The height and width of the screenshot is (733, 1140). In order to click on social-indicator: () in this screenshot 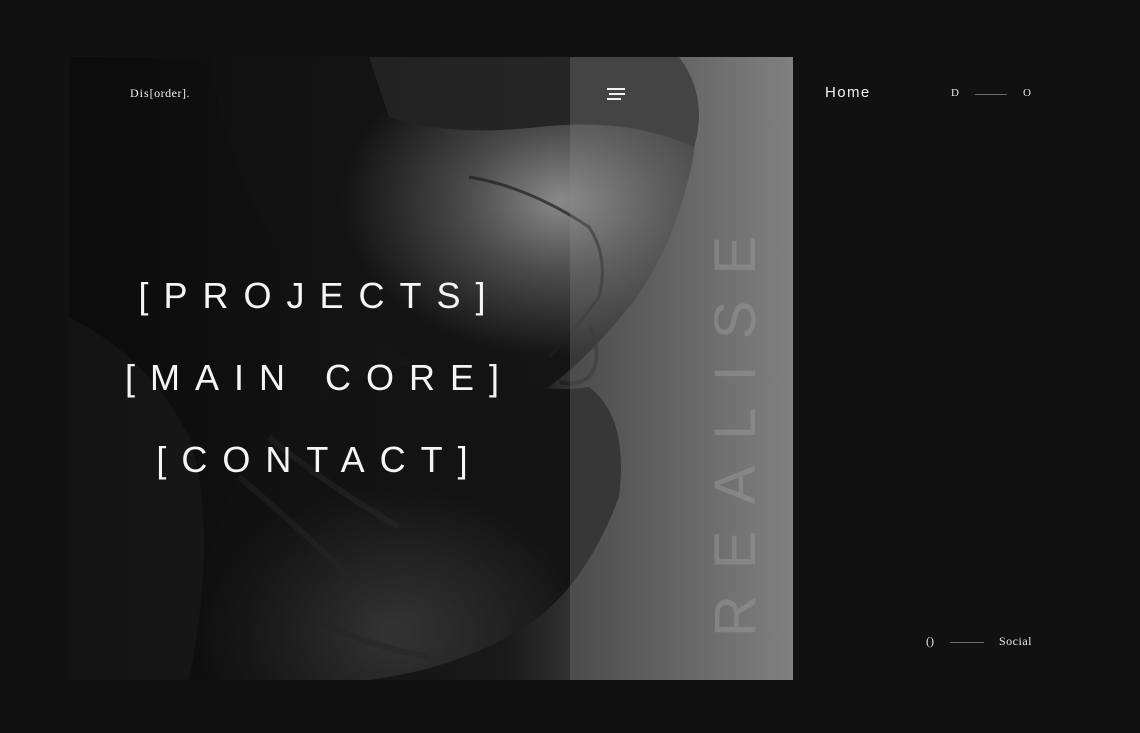, I will do `click(930, 641)`.